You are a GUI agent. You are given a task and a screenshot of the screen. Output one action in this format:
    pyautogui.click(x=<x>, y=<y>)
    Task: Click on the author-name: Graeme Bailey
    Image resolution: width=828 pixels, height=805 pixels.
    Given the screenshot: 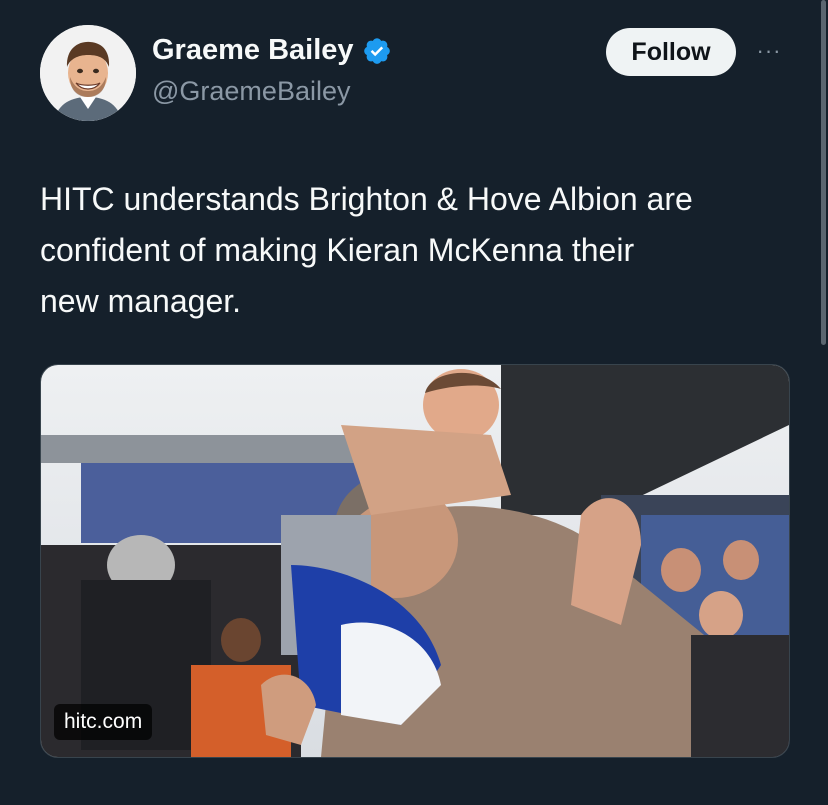 What is the action you would take?
    pyautogui.click(x=253, y=50)
    